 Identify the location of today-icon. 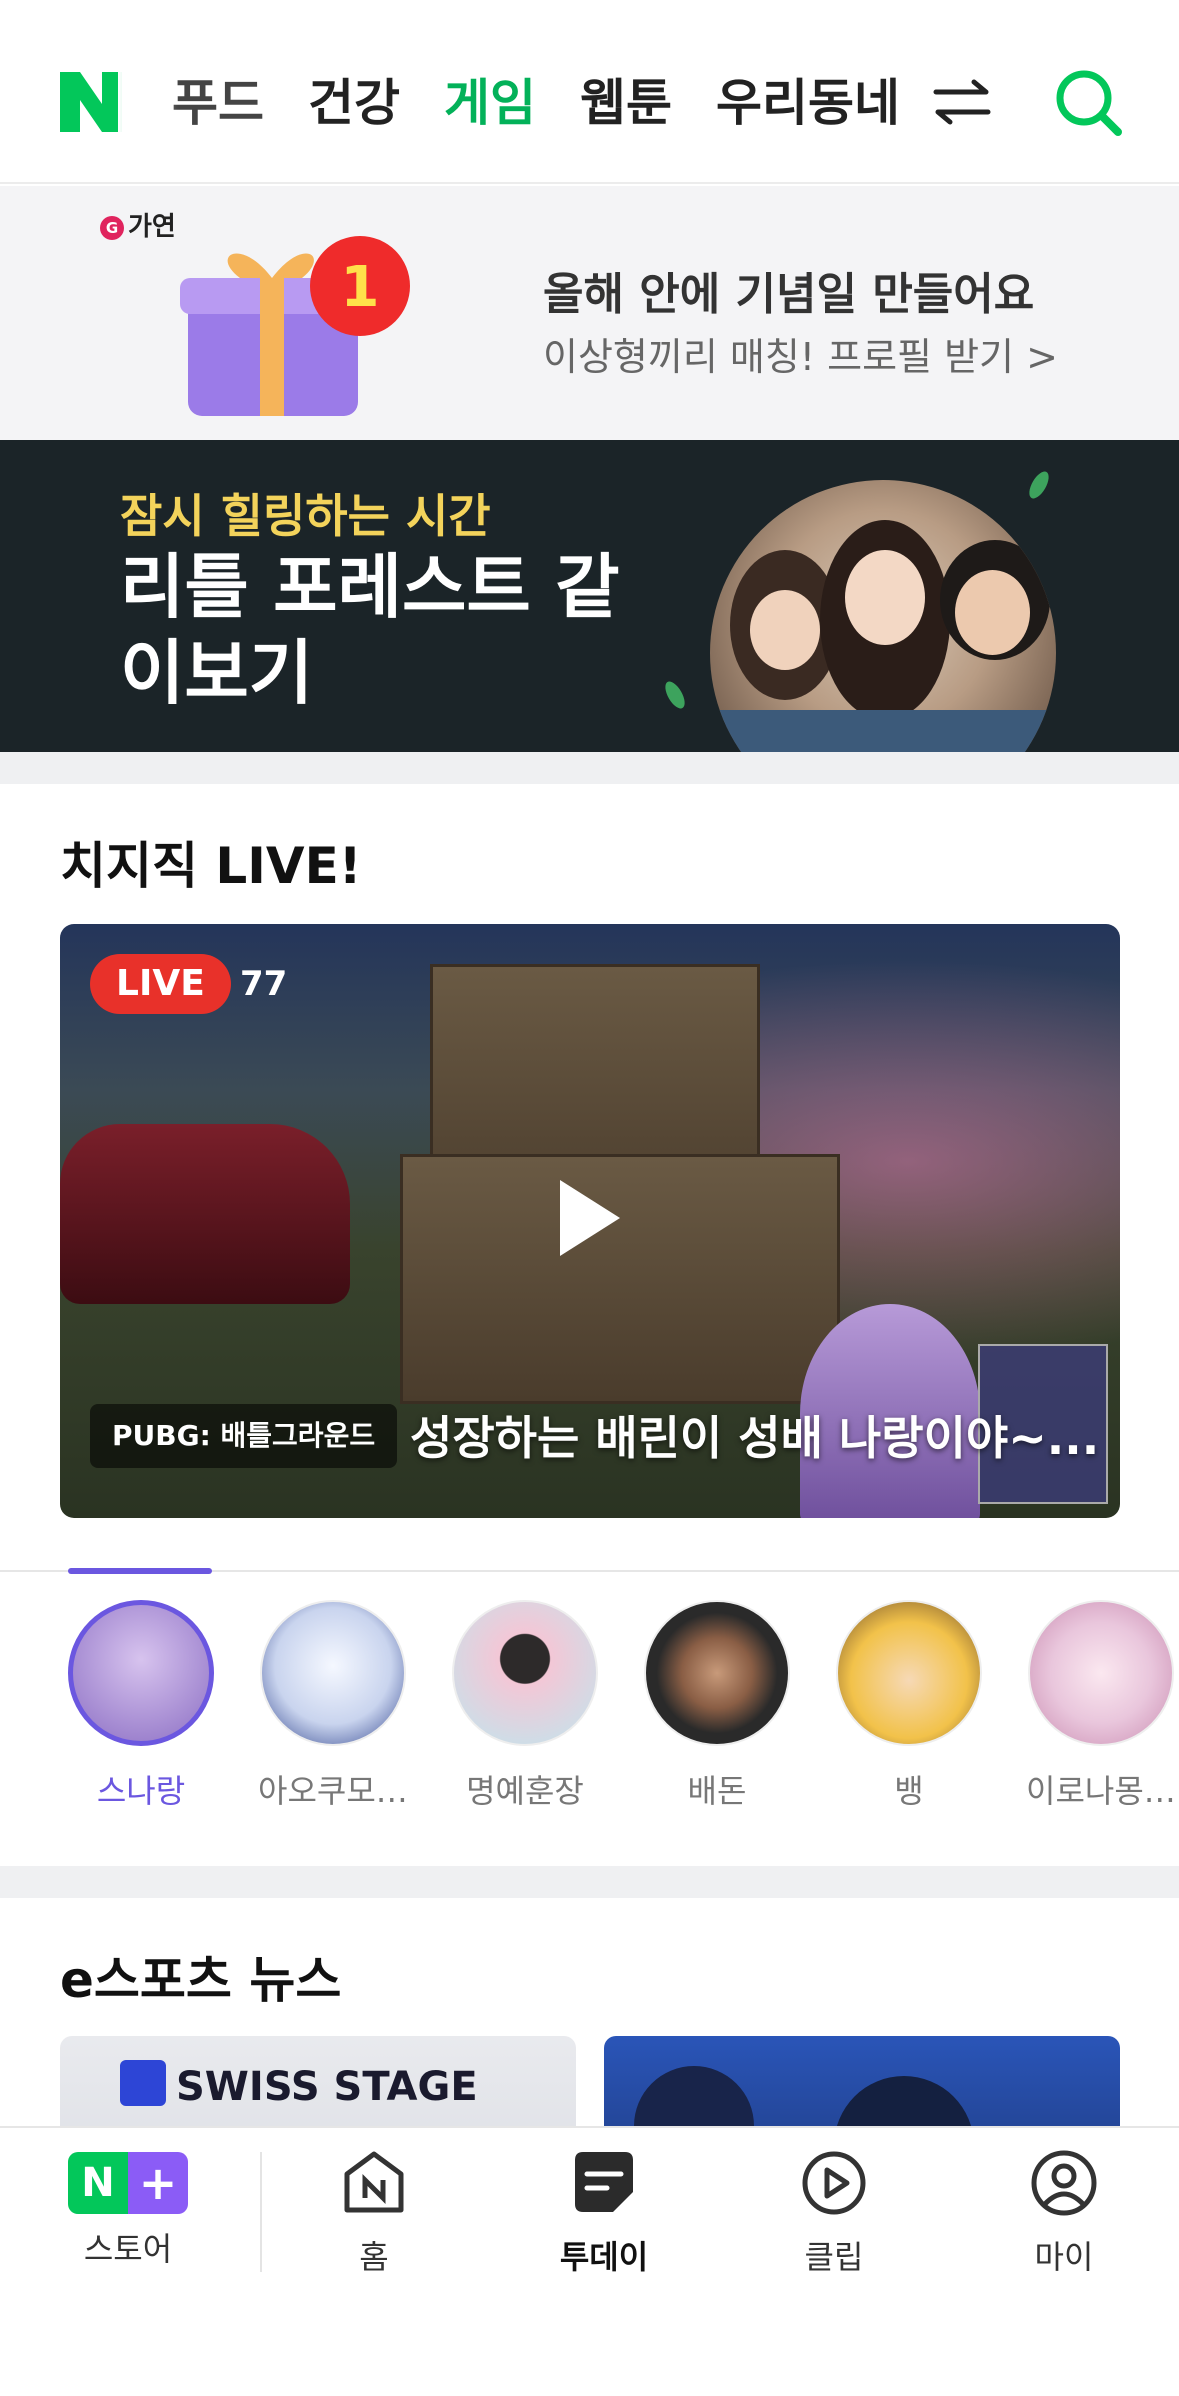
(604, 2182).